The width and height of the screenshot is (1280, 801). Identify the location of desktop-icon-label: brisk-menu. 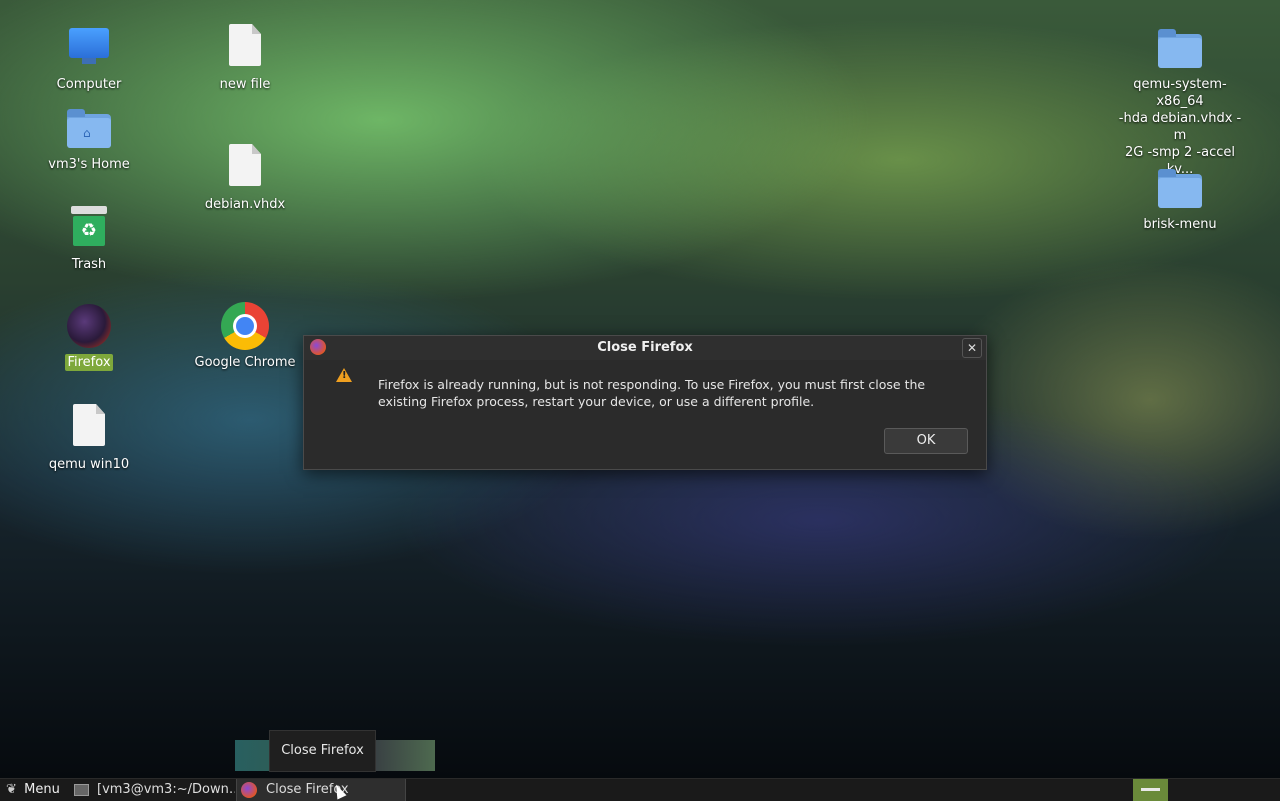
(1180, 224).